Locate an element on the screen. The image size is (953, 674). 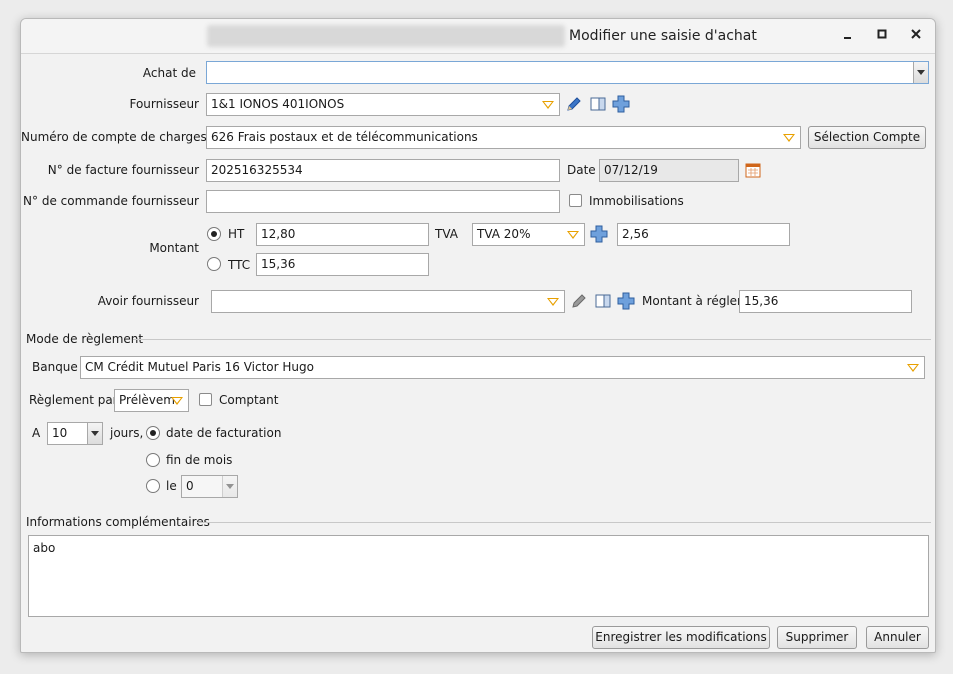
ht-radio is located at coordinates (214, 234).